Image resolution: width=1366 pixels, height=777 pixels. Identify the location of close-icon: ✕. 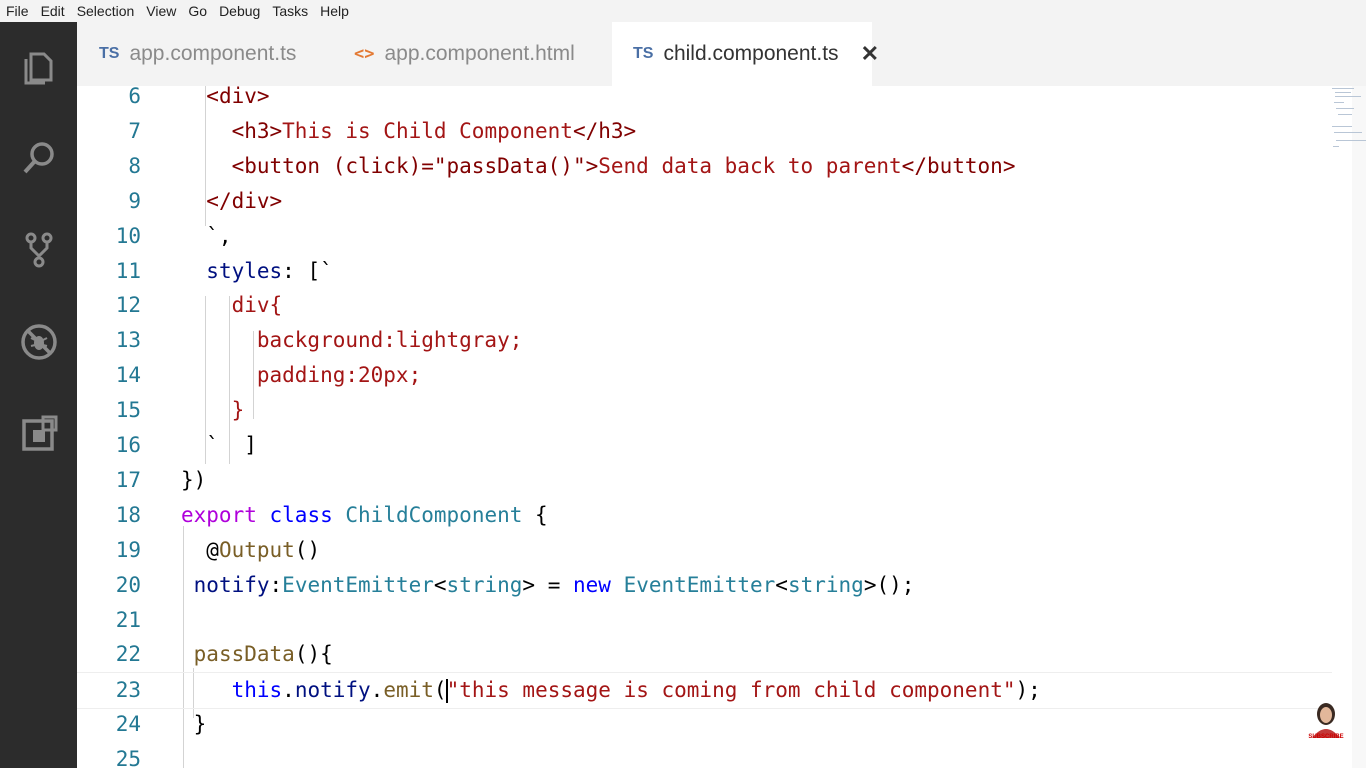
(870, 54).